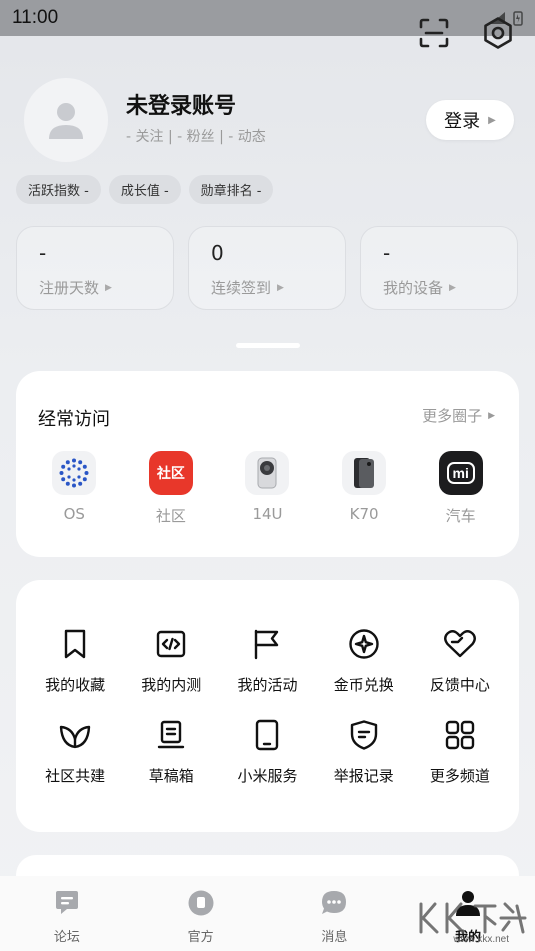 This screenshot has height=951, width=535. What do you see at coordinates (171, 735) in the screenshot?
I see `draft-icon` at bounding box center [171, 735].